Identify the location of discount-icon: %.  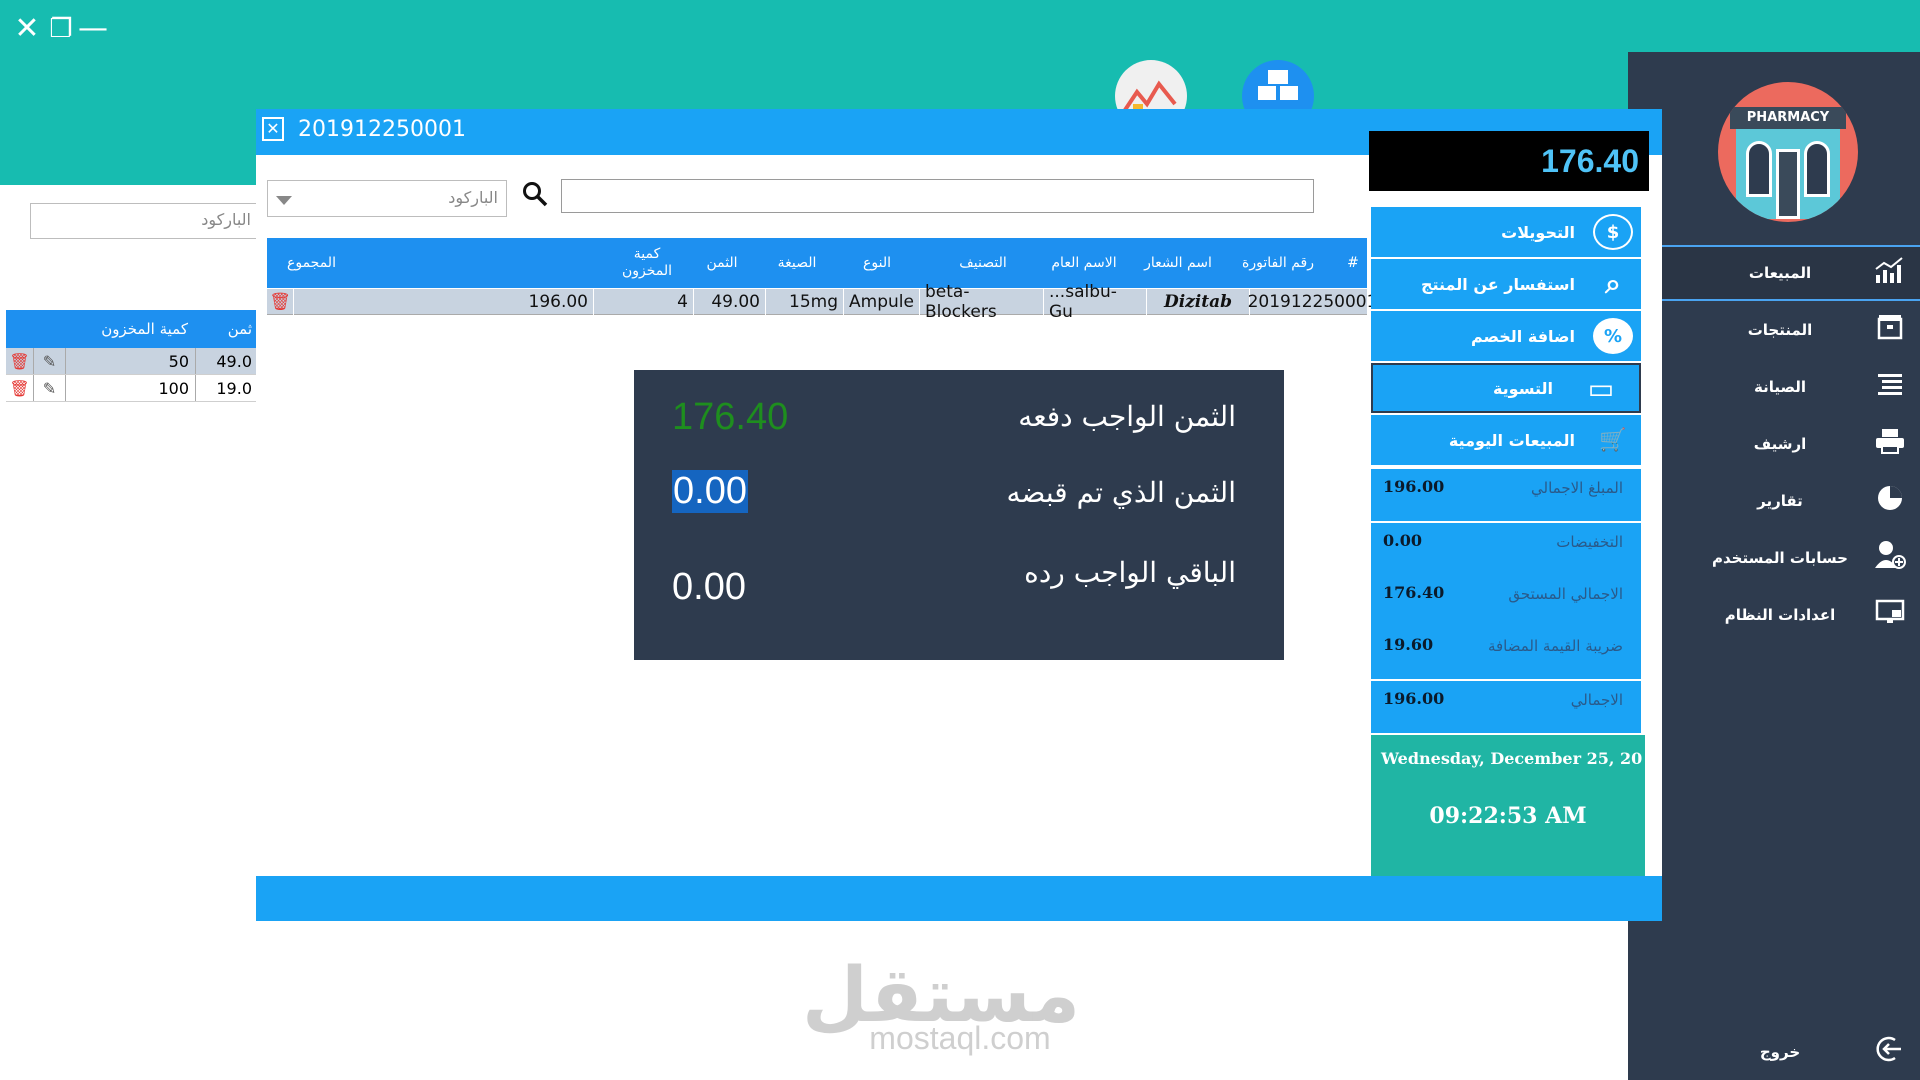
(1613, 336).